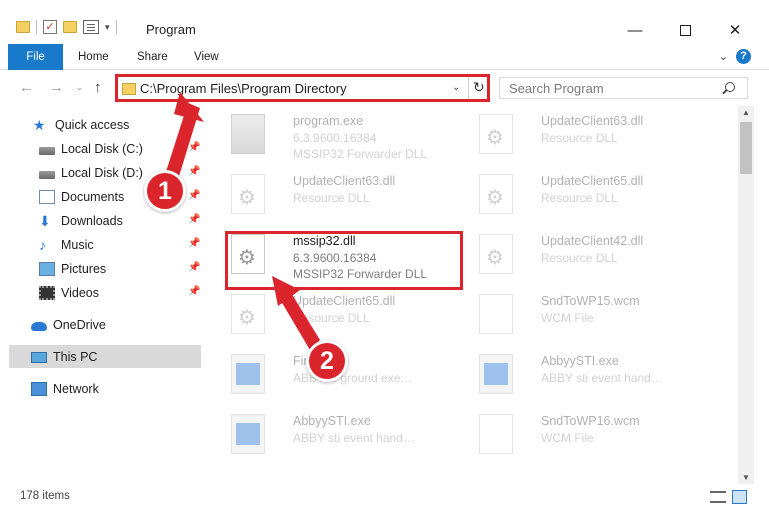 The image size is (769, 517). Describe the element at coordinates (456, 87) in the screenshot. I see `address-dropdown-icon: ⌄` at that location.